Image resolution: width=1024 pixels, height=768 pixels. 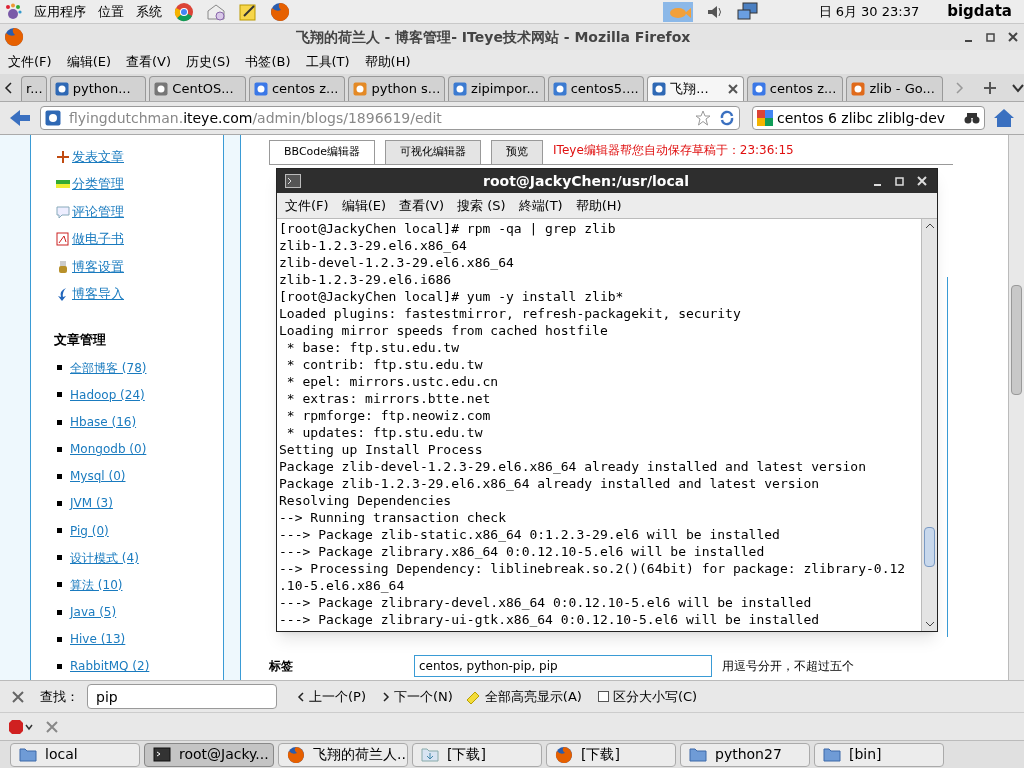 I want to click on address-bar: flyingdutchman.iteye.com/admin/blogs/1896619/edit, so click(x=390, y=118).